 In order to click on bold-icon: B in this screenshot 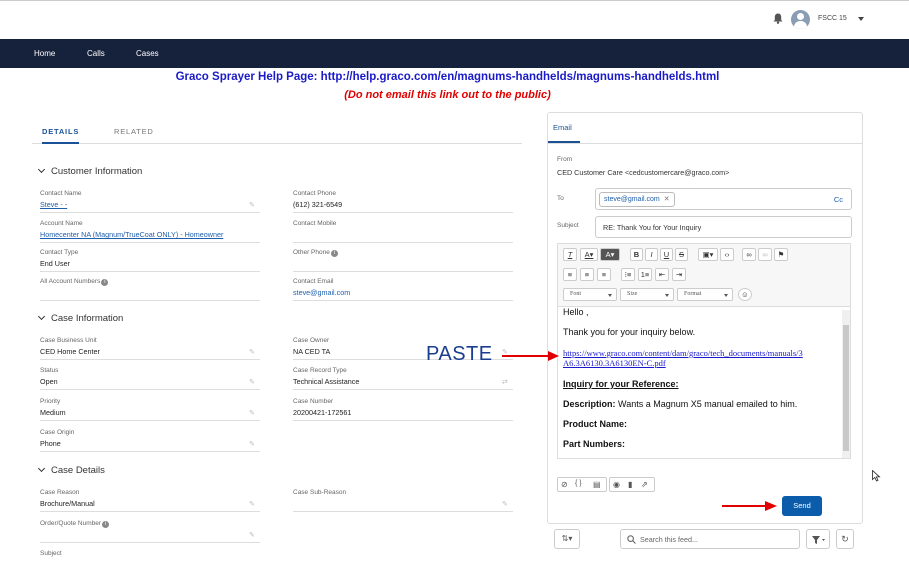, I will do `click(636, 254)`.